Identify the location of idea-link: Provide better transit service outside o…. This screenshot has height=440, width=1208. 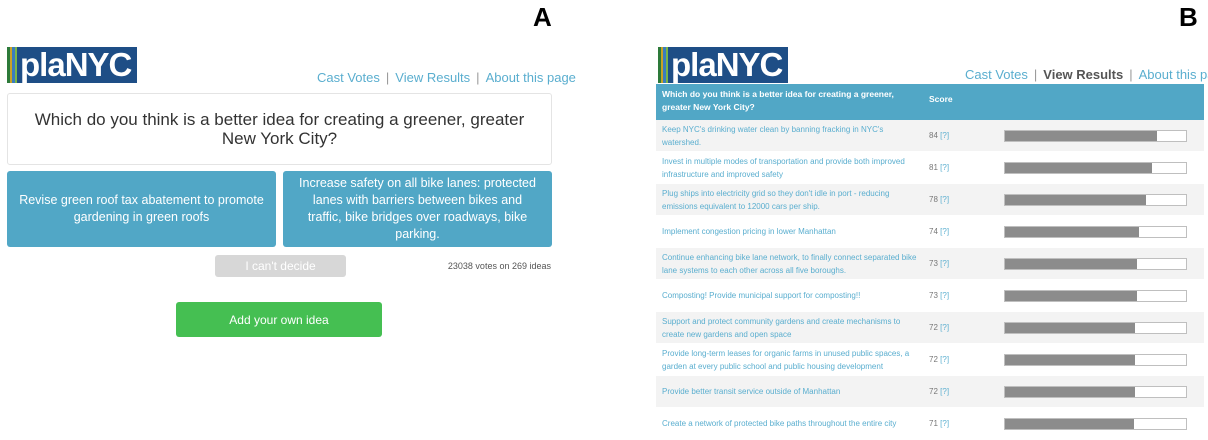
(789, 391).